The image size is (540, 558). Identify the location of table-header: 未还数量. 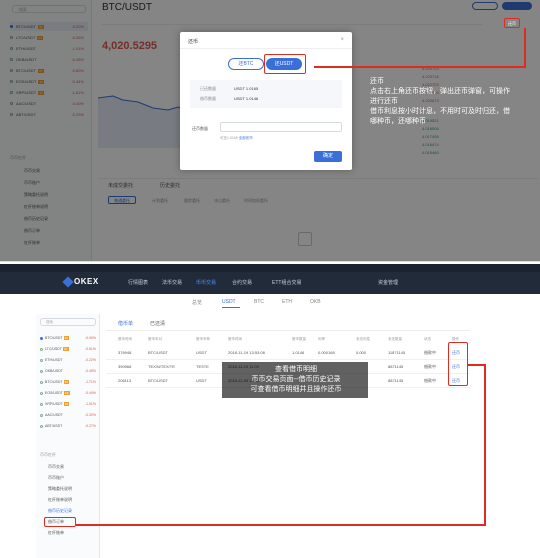
(395, 339).